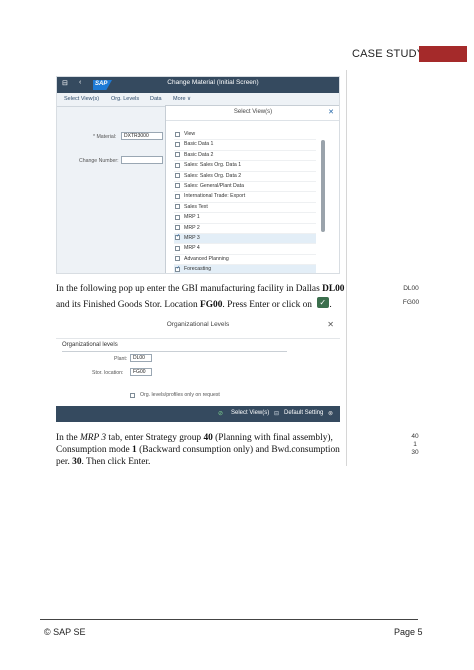 The width and height of the screenshot is (474, 670). I want to click on plant-code-bold: DL00, so click(333, 289).